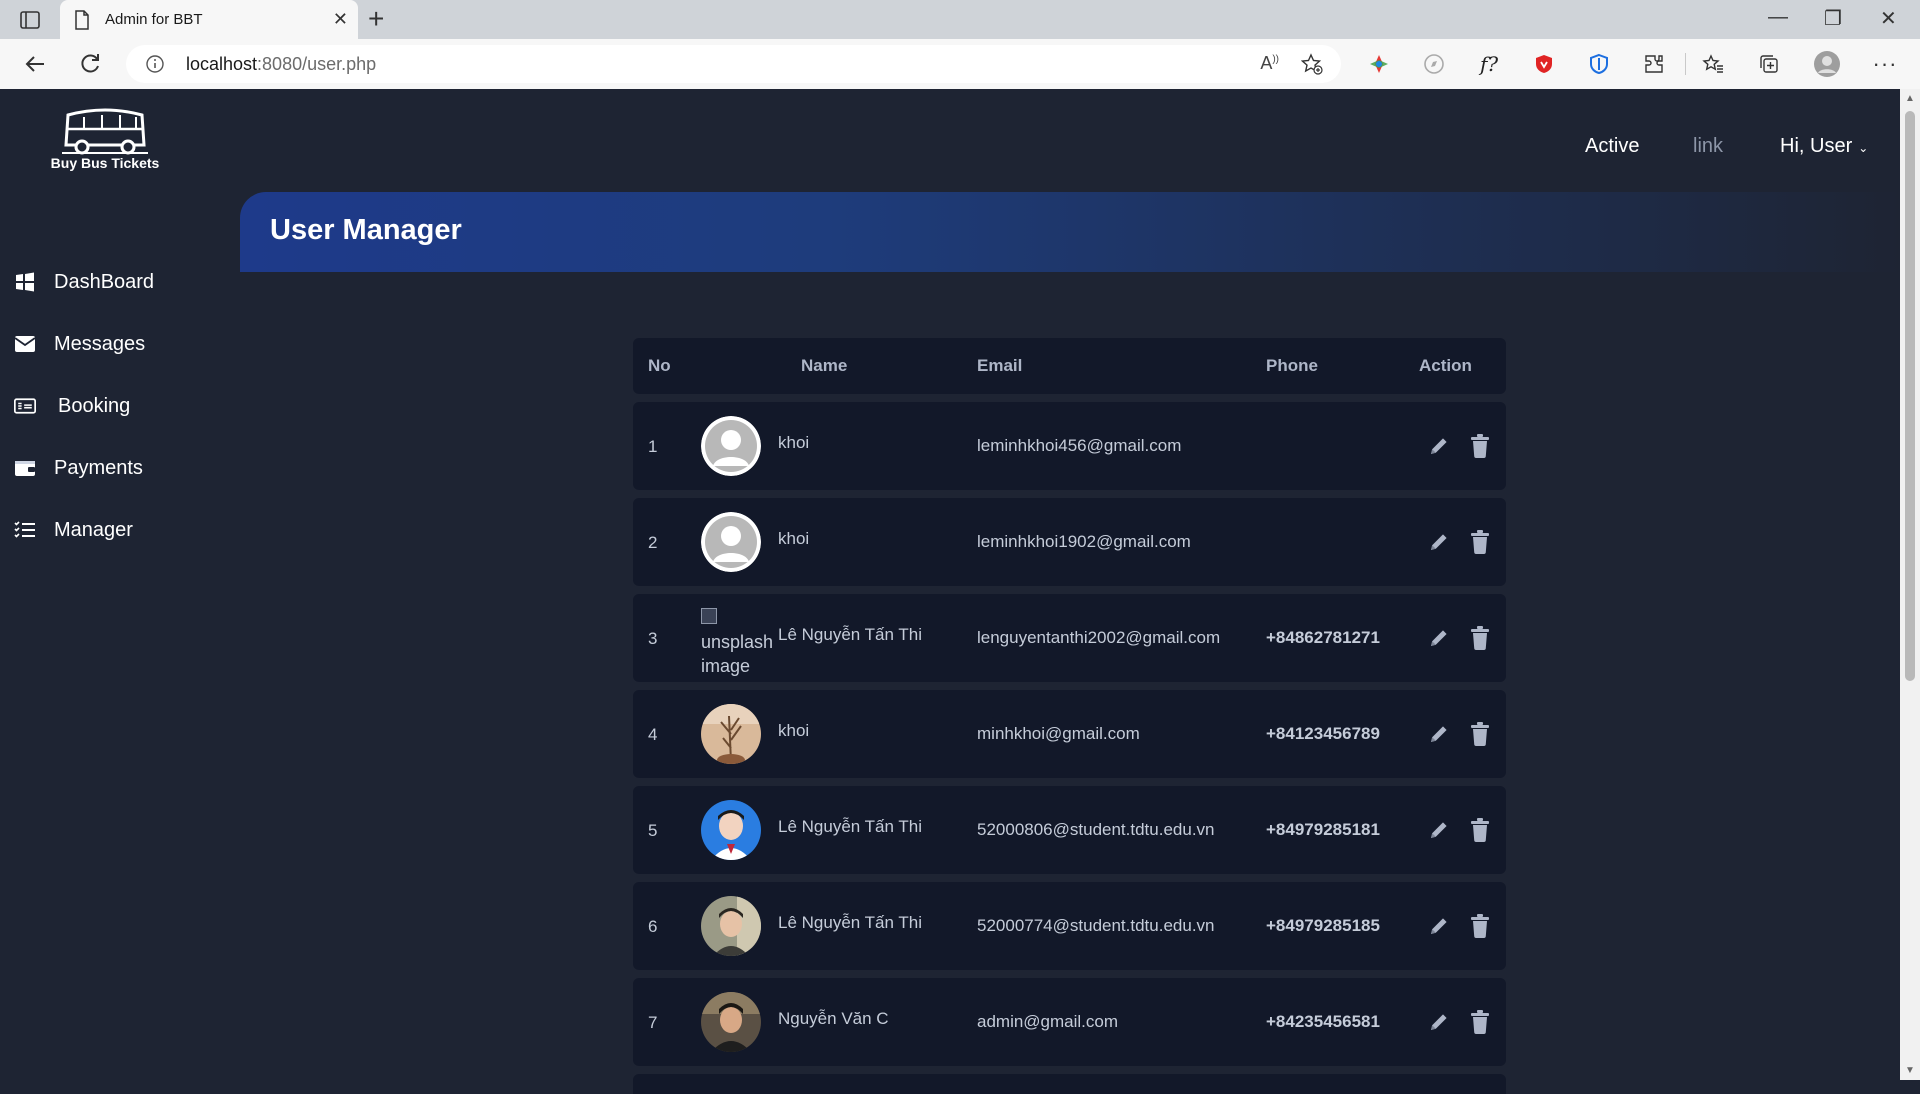 This screenshot has height=1094, width=1920. I want to click on user-email: leminhkhoi456@gmail.com, so click(1079, 445).